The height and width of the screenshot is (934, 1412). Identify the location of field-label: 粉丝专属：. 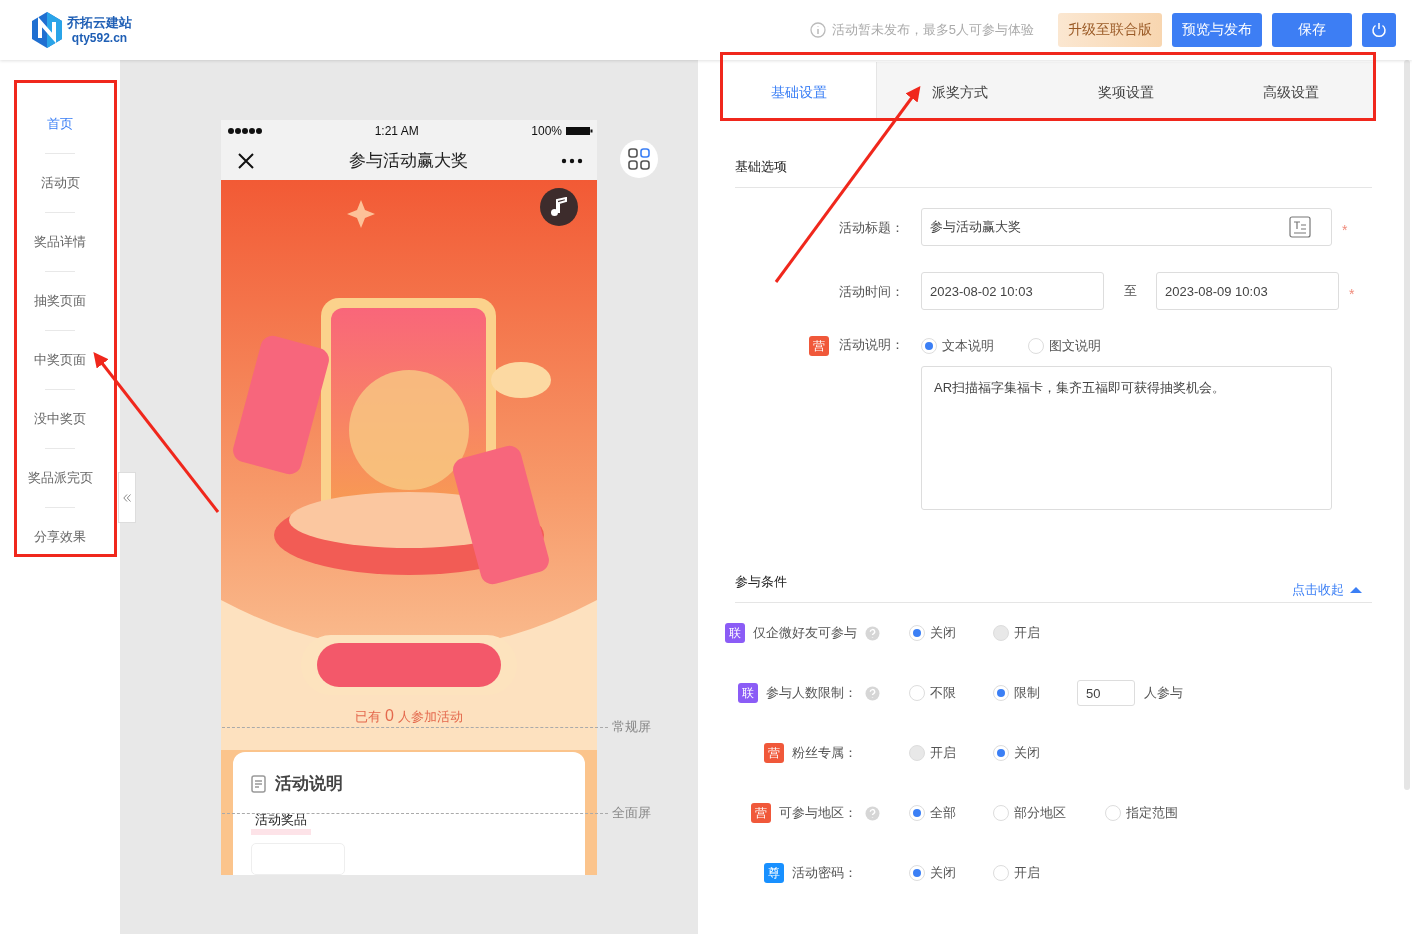
(824, 753).